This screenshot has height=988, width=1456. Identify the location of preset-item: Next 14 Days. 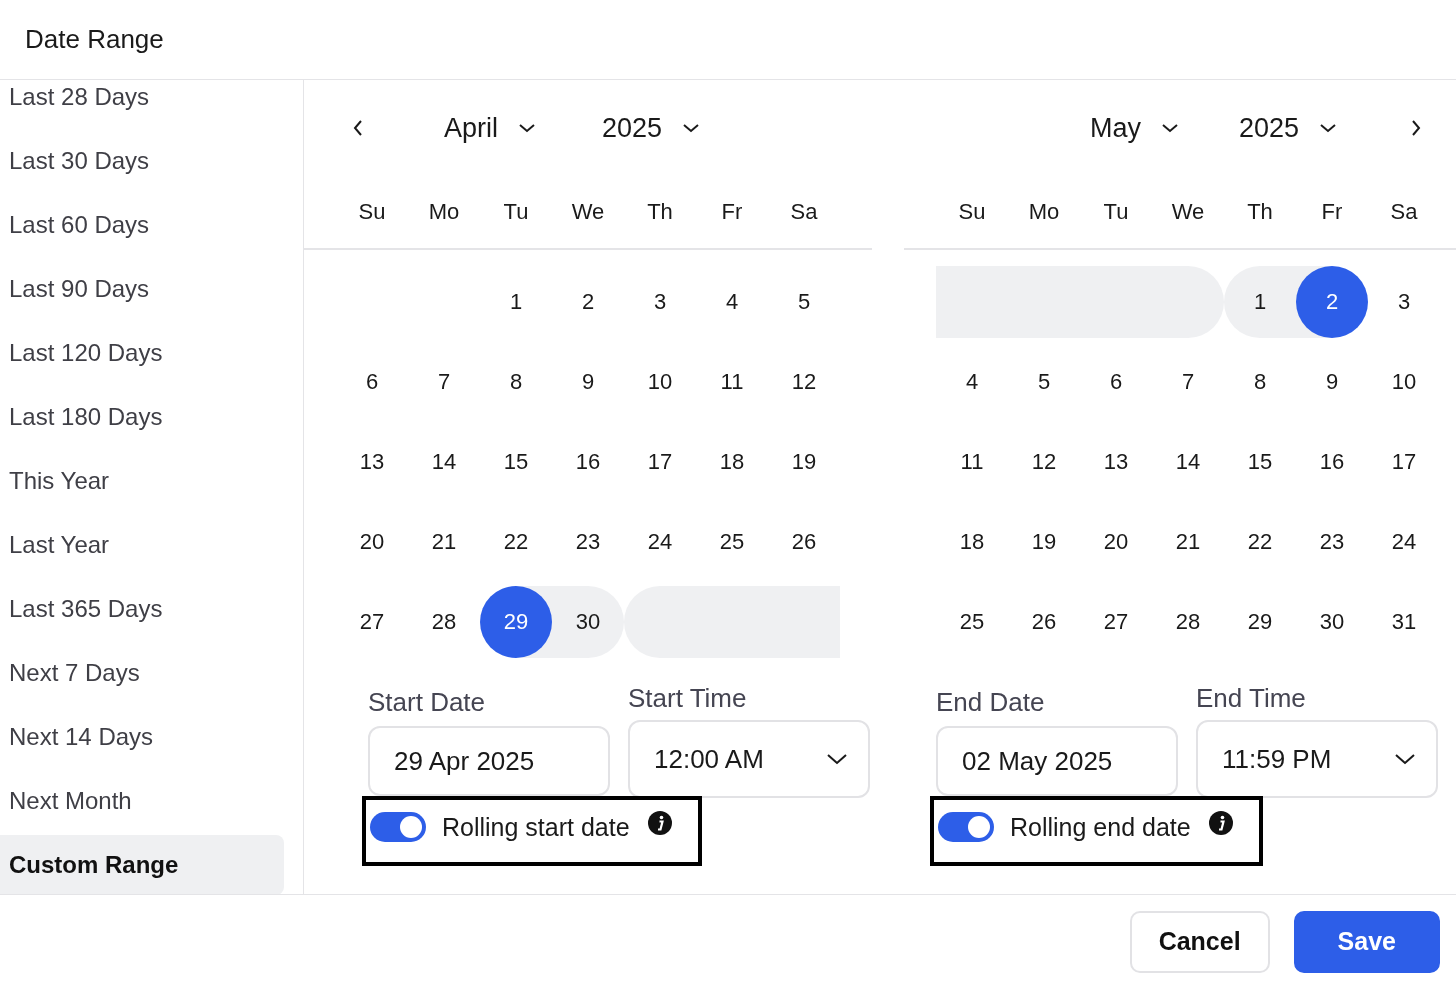
(142, 737).